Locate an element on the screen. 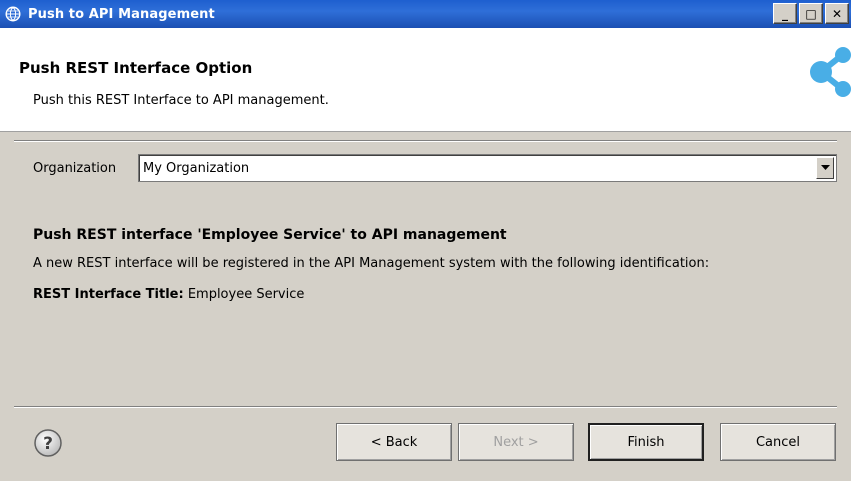 The height and width of the screenshot is (481, 851). maximize-icon: □ is located at coordinates (811, 13).